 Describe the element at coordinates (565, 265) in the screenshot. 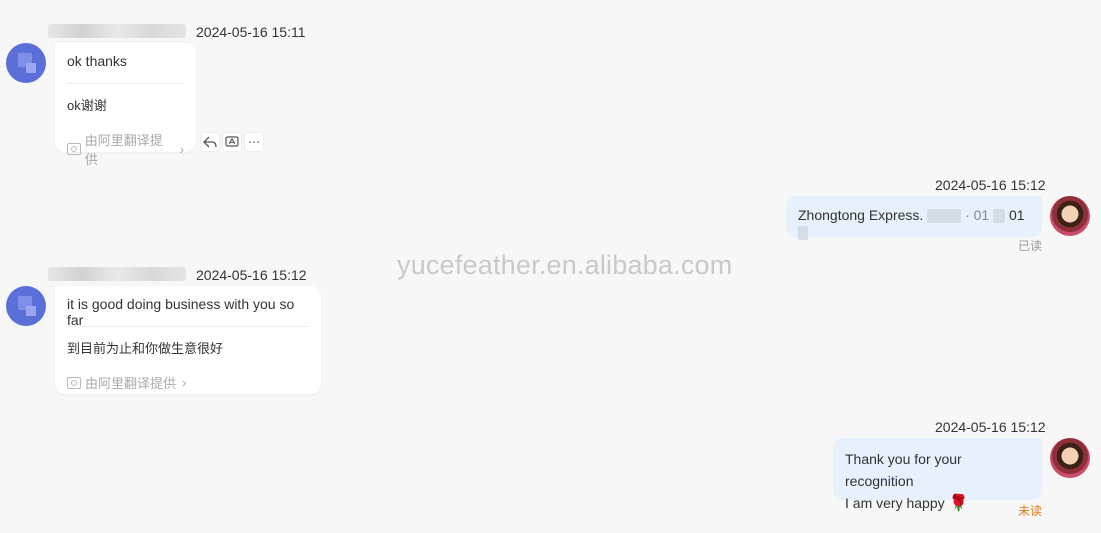

I see `watermark: yucefeather.en.alibaba.com` at that location.